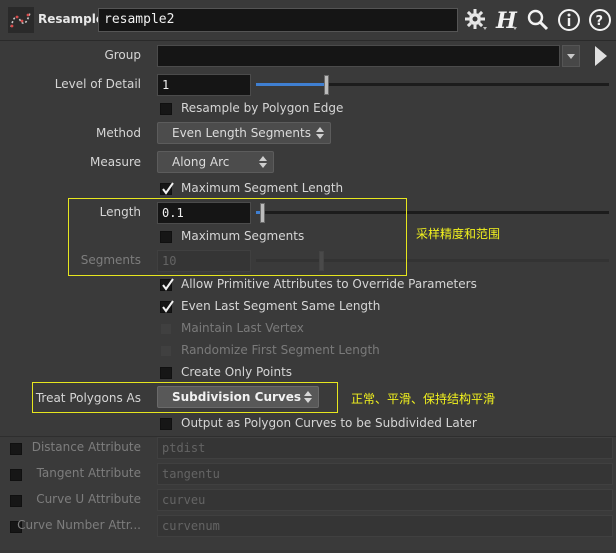  What do you see at coordinates (201, 162) in the screenshot?
I see `measure-menu-value: Along Arc` at bounding box center [201, 162].